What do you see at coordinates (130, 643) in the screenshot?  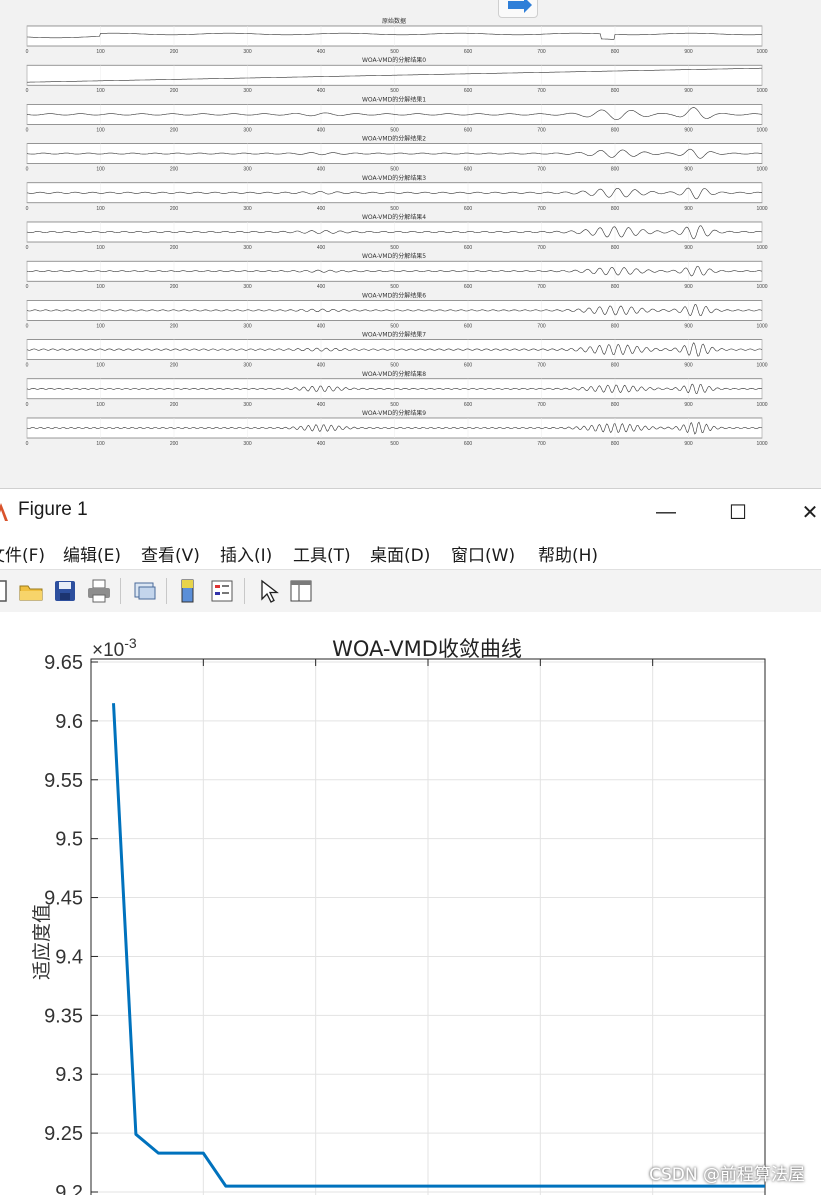 I see `y-exponent-power: -3` at bounding box center [130, 643].